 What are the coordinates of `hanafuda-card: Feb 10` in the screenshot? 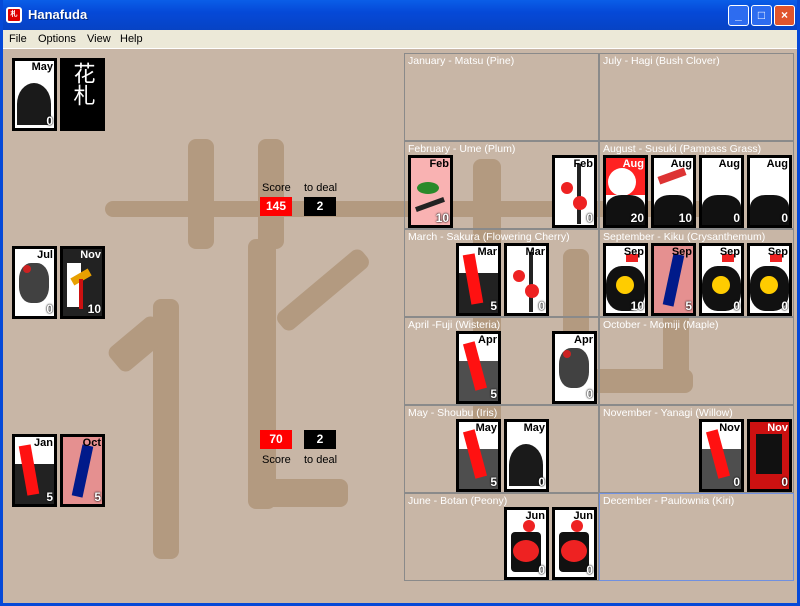 It's located at (430, 191).